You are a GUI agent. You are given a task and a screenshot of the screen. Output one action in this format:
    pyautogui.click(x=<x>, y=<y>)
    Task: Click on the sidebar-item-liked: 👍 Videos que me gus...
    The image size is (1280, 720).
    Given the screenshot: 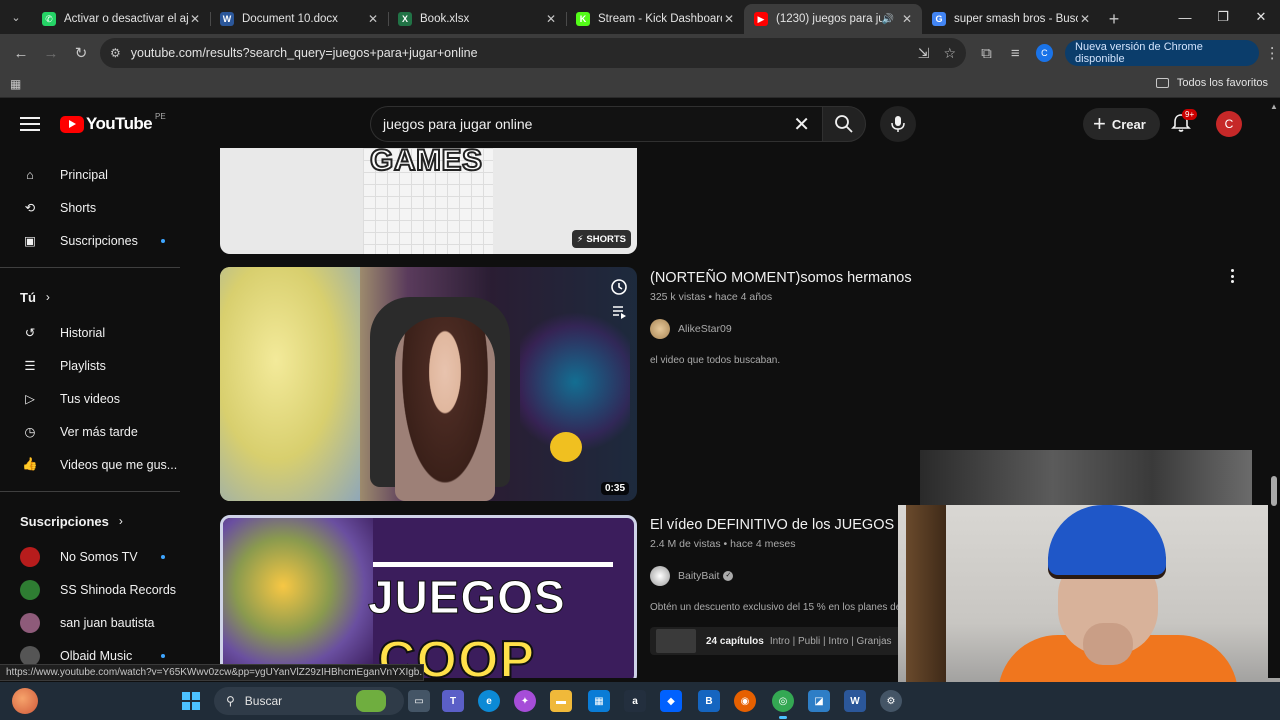 What is the action you would take?
    pyautogui.click(x=102, y=464)
    